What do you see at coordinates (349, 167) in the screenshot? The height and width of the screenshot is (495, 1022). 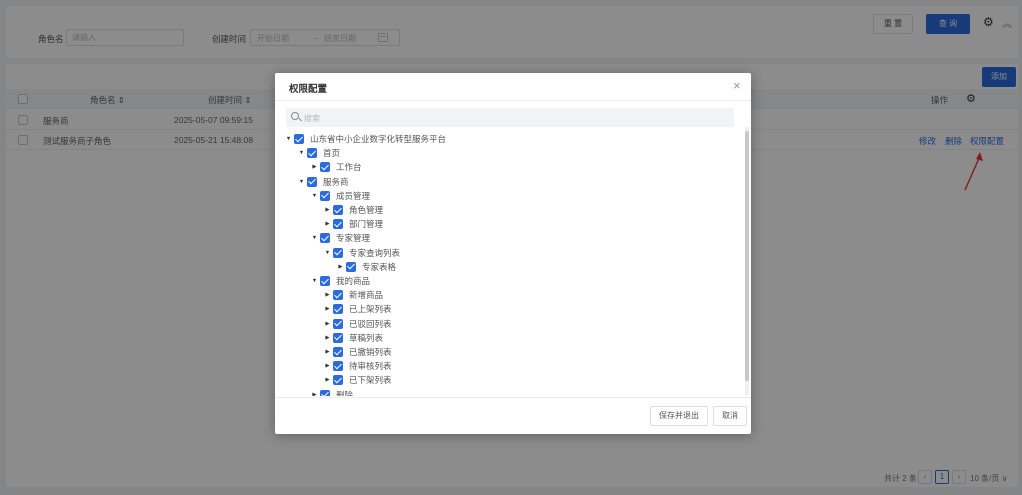 I see `tree-node-label: 工作台` at bounding box center [349, 167].